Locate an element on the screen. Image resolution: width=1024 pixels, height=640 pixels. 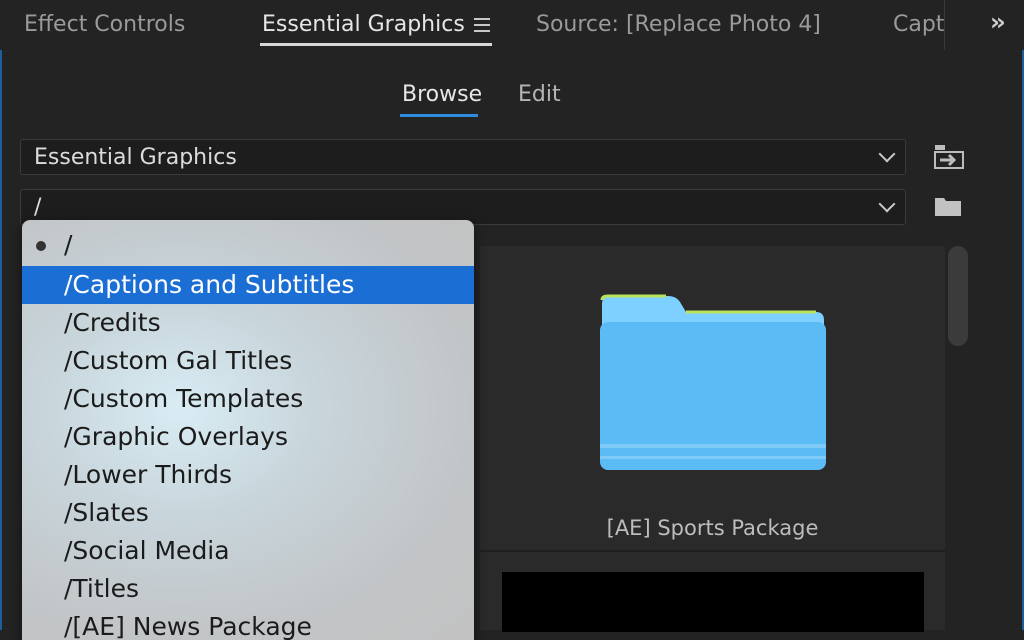
menu-item: /[AE] News Package is located at coordinates (248, 624).